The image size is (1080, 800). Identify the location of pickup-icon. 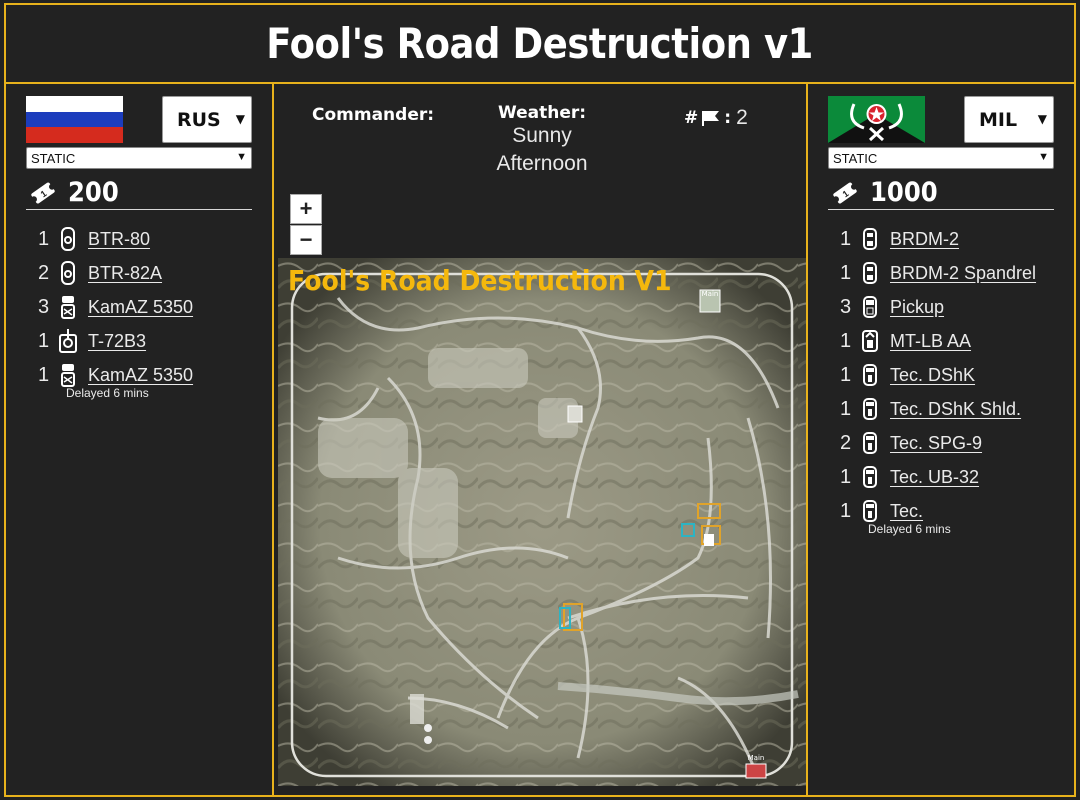
(870, 307).